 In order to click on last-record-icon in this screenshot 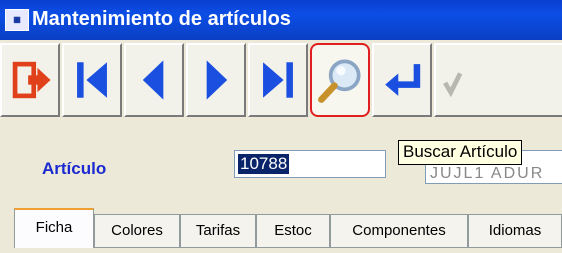, I will do `click(278, 80)`.